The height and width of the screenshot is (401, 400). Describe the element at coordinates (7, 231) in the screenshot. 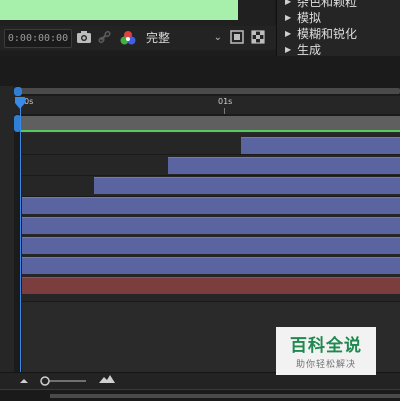

I see `layer-gutter` at that location.